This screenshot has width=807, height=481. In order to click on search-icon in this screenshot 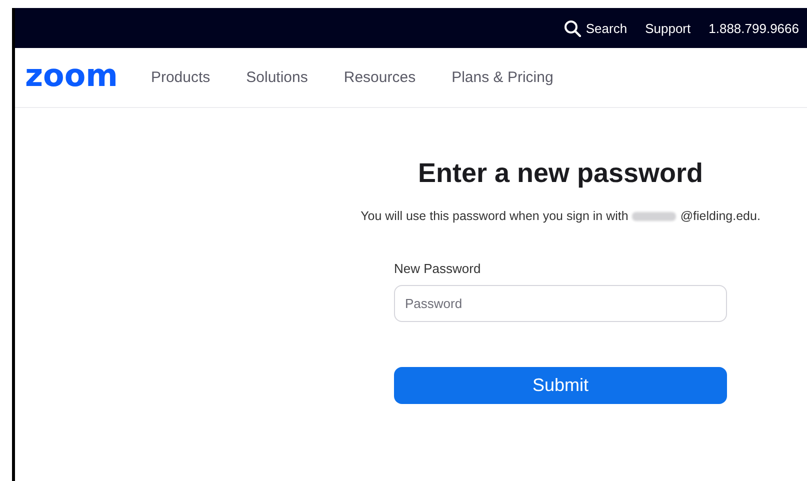, I will do `click(572, 28)`.